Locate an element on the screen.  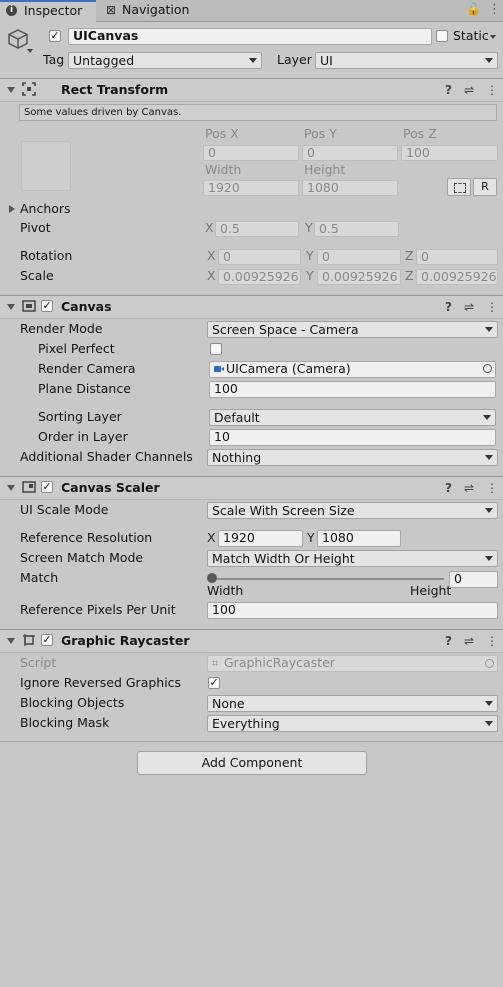
blueprint-mode-button is located at coordinates (459, 187).